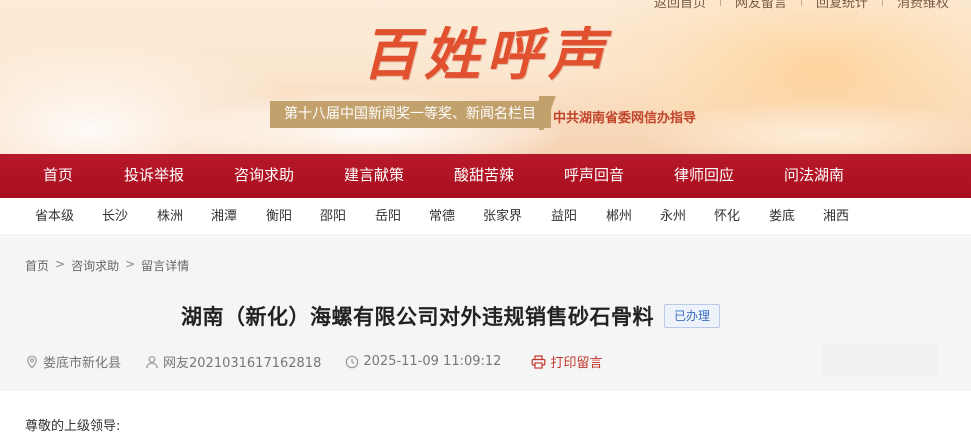 The width and height of the screenshot is (971, 445). I want to click on location-pin-icon, so click(32, 362).